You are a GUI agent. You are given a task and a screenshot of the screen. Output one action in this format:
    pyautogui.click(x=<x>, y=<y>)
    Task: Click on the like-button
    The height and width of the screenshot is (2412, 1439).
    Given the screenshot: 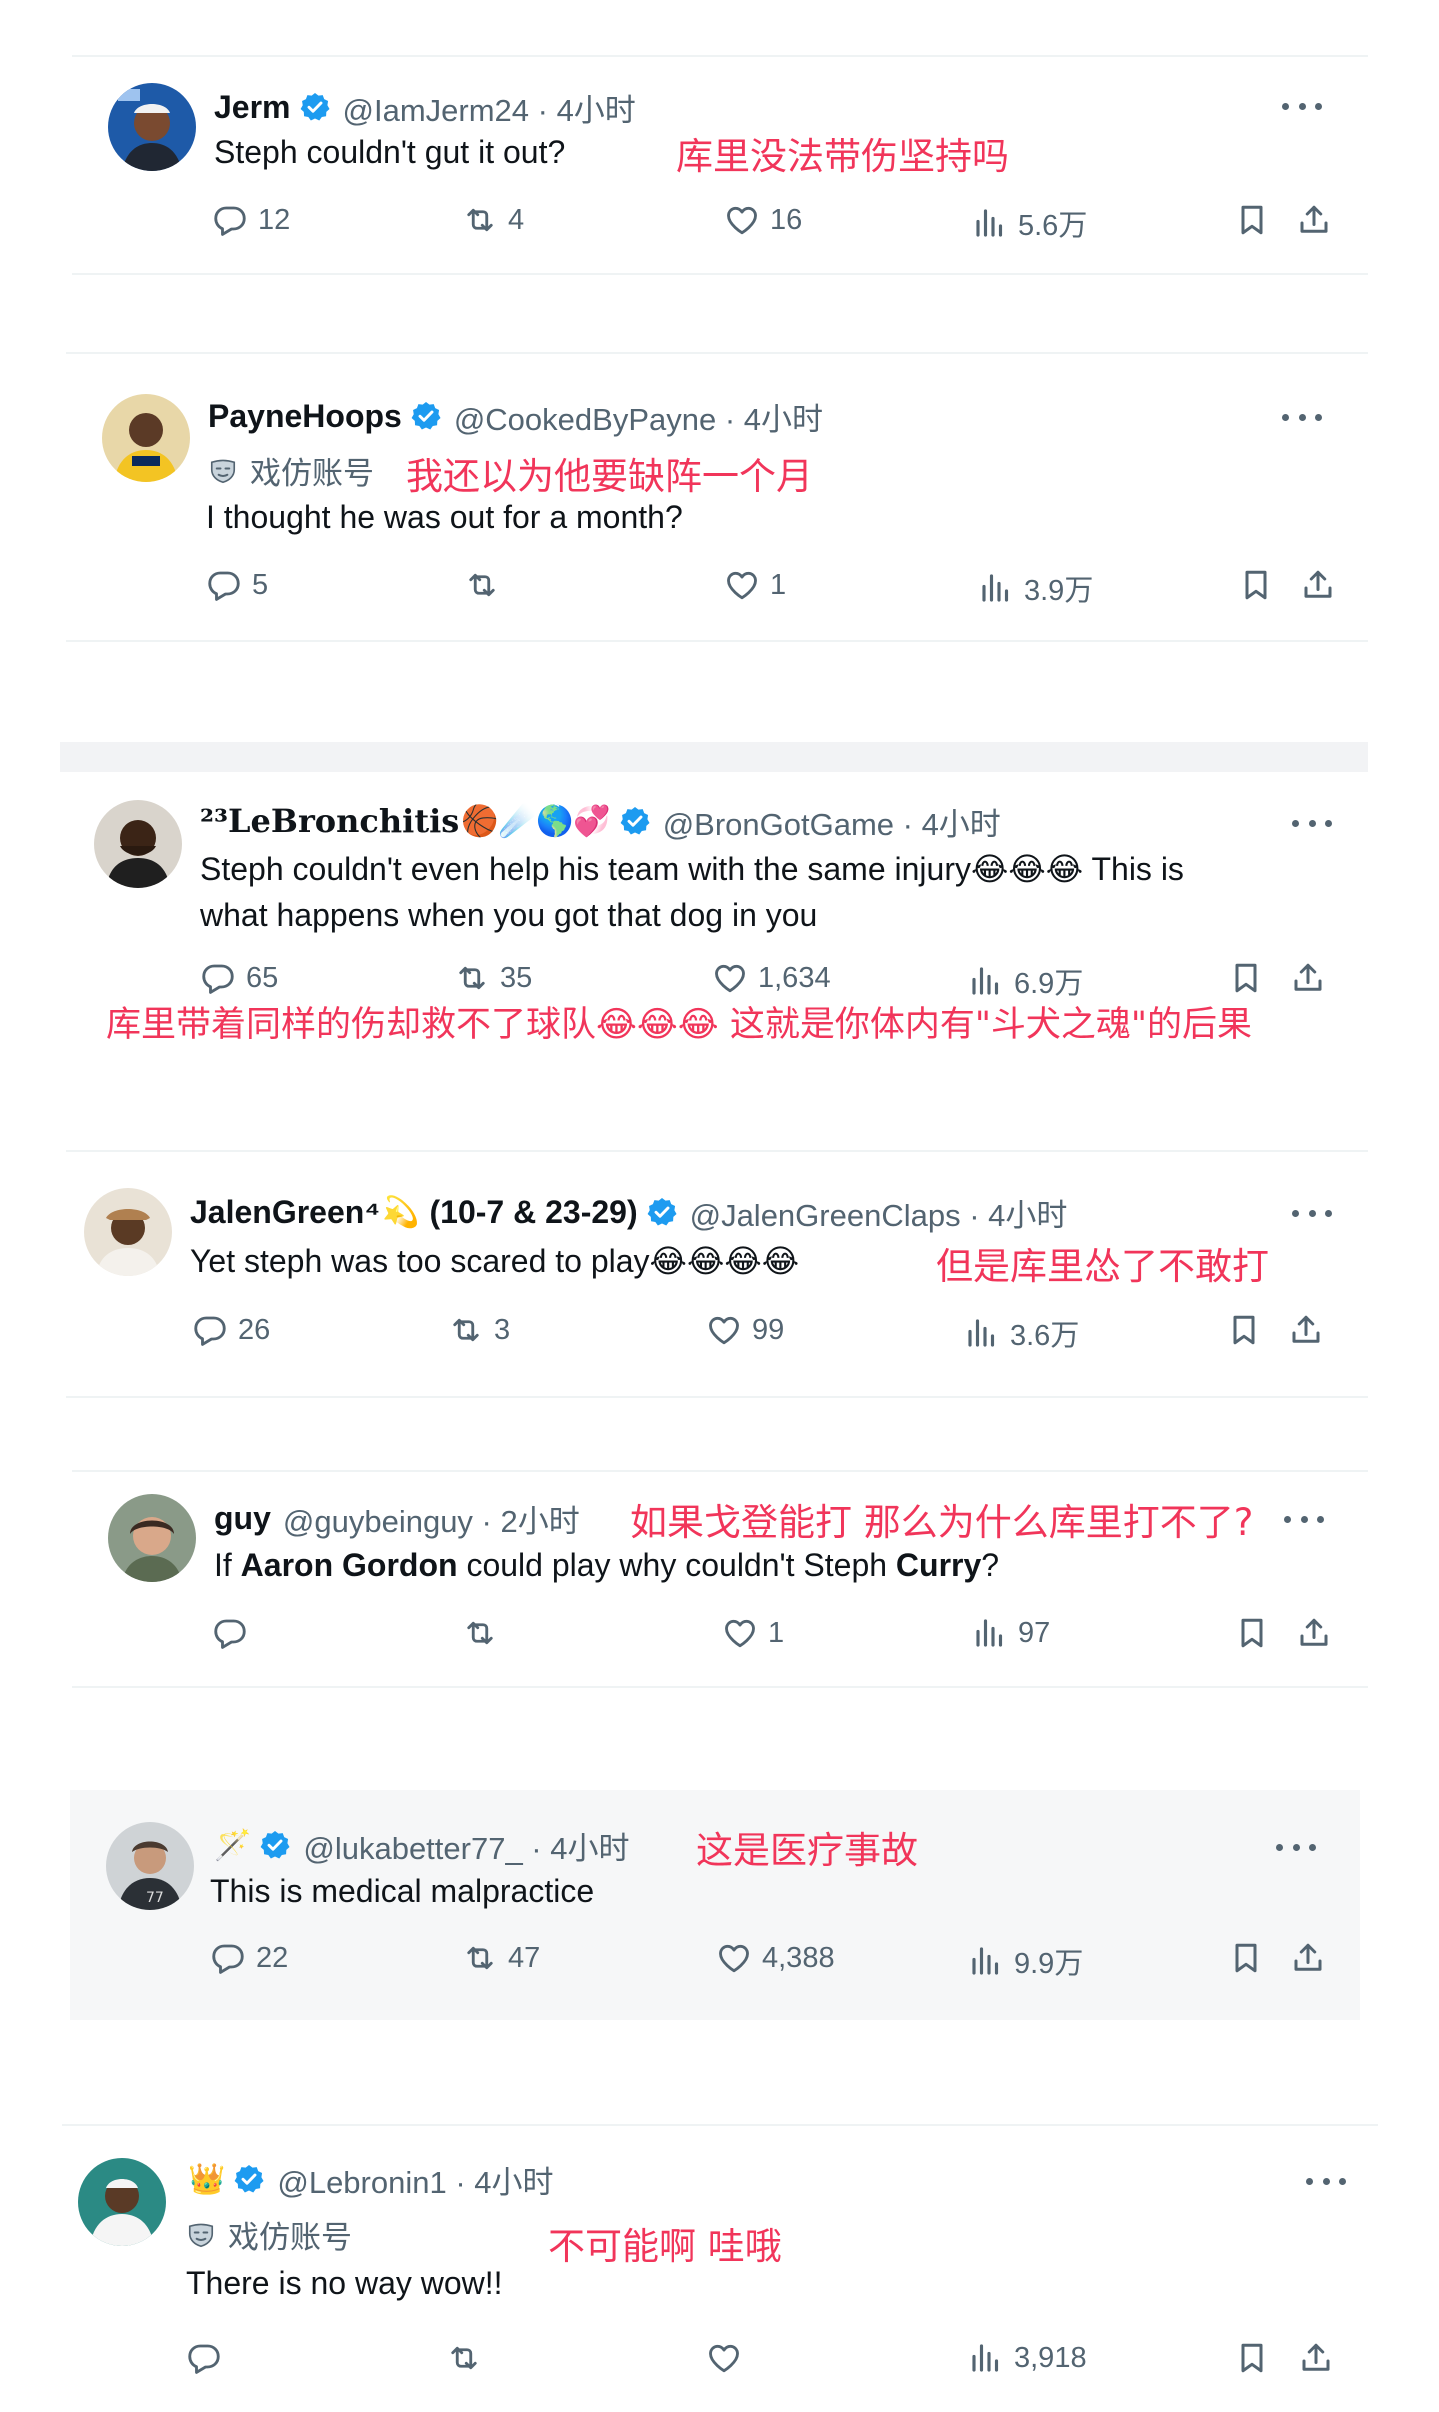 What is the action you would take?
    pyautogui.click(x=724, y=2358)
    